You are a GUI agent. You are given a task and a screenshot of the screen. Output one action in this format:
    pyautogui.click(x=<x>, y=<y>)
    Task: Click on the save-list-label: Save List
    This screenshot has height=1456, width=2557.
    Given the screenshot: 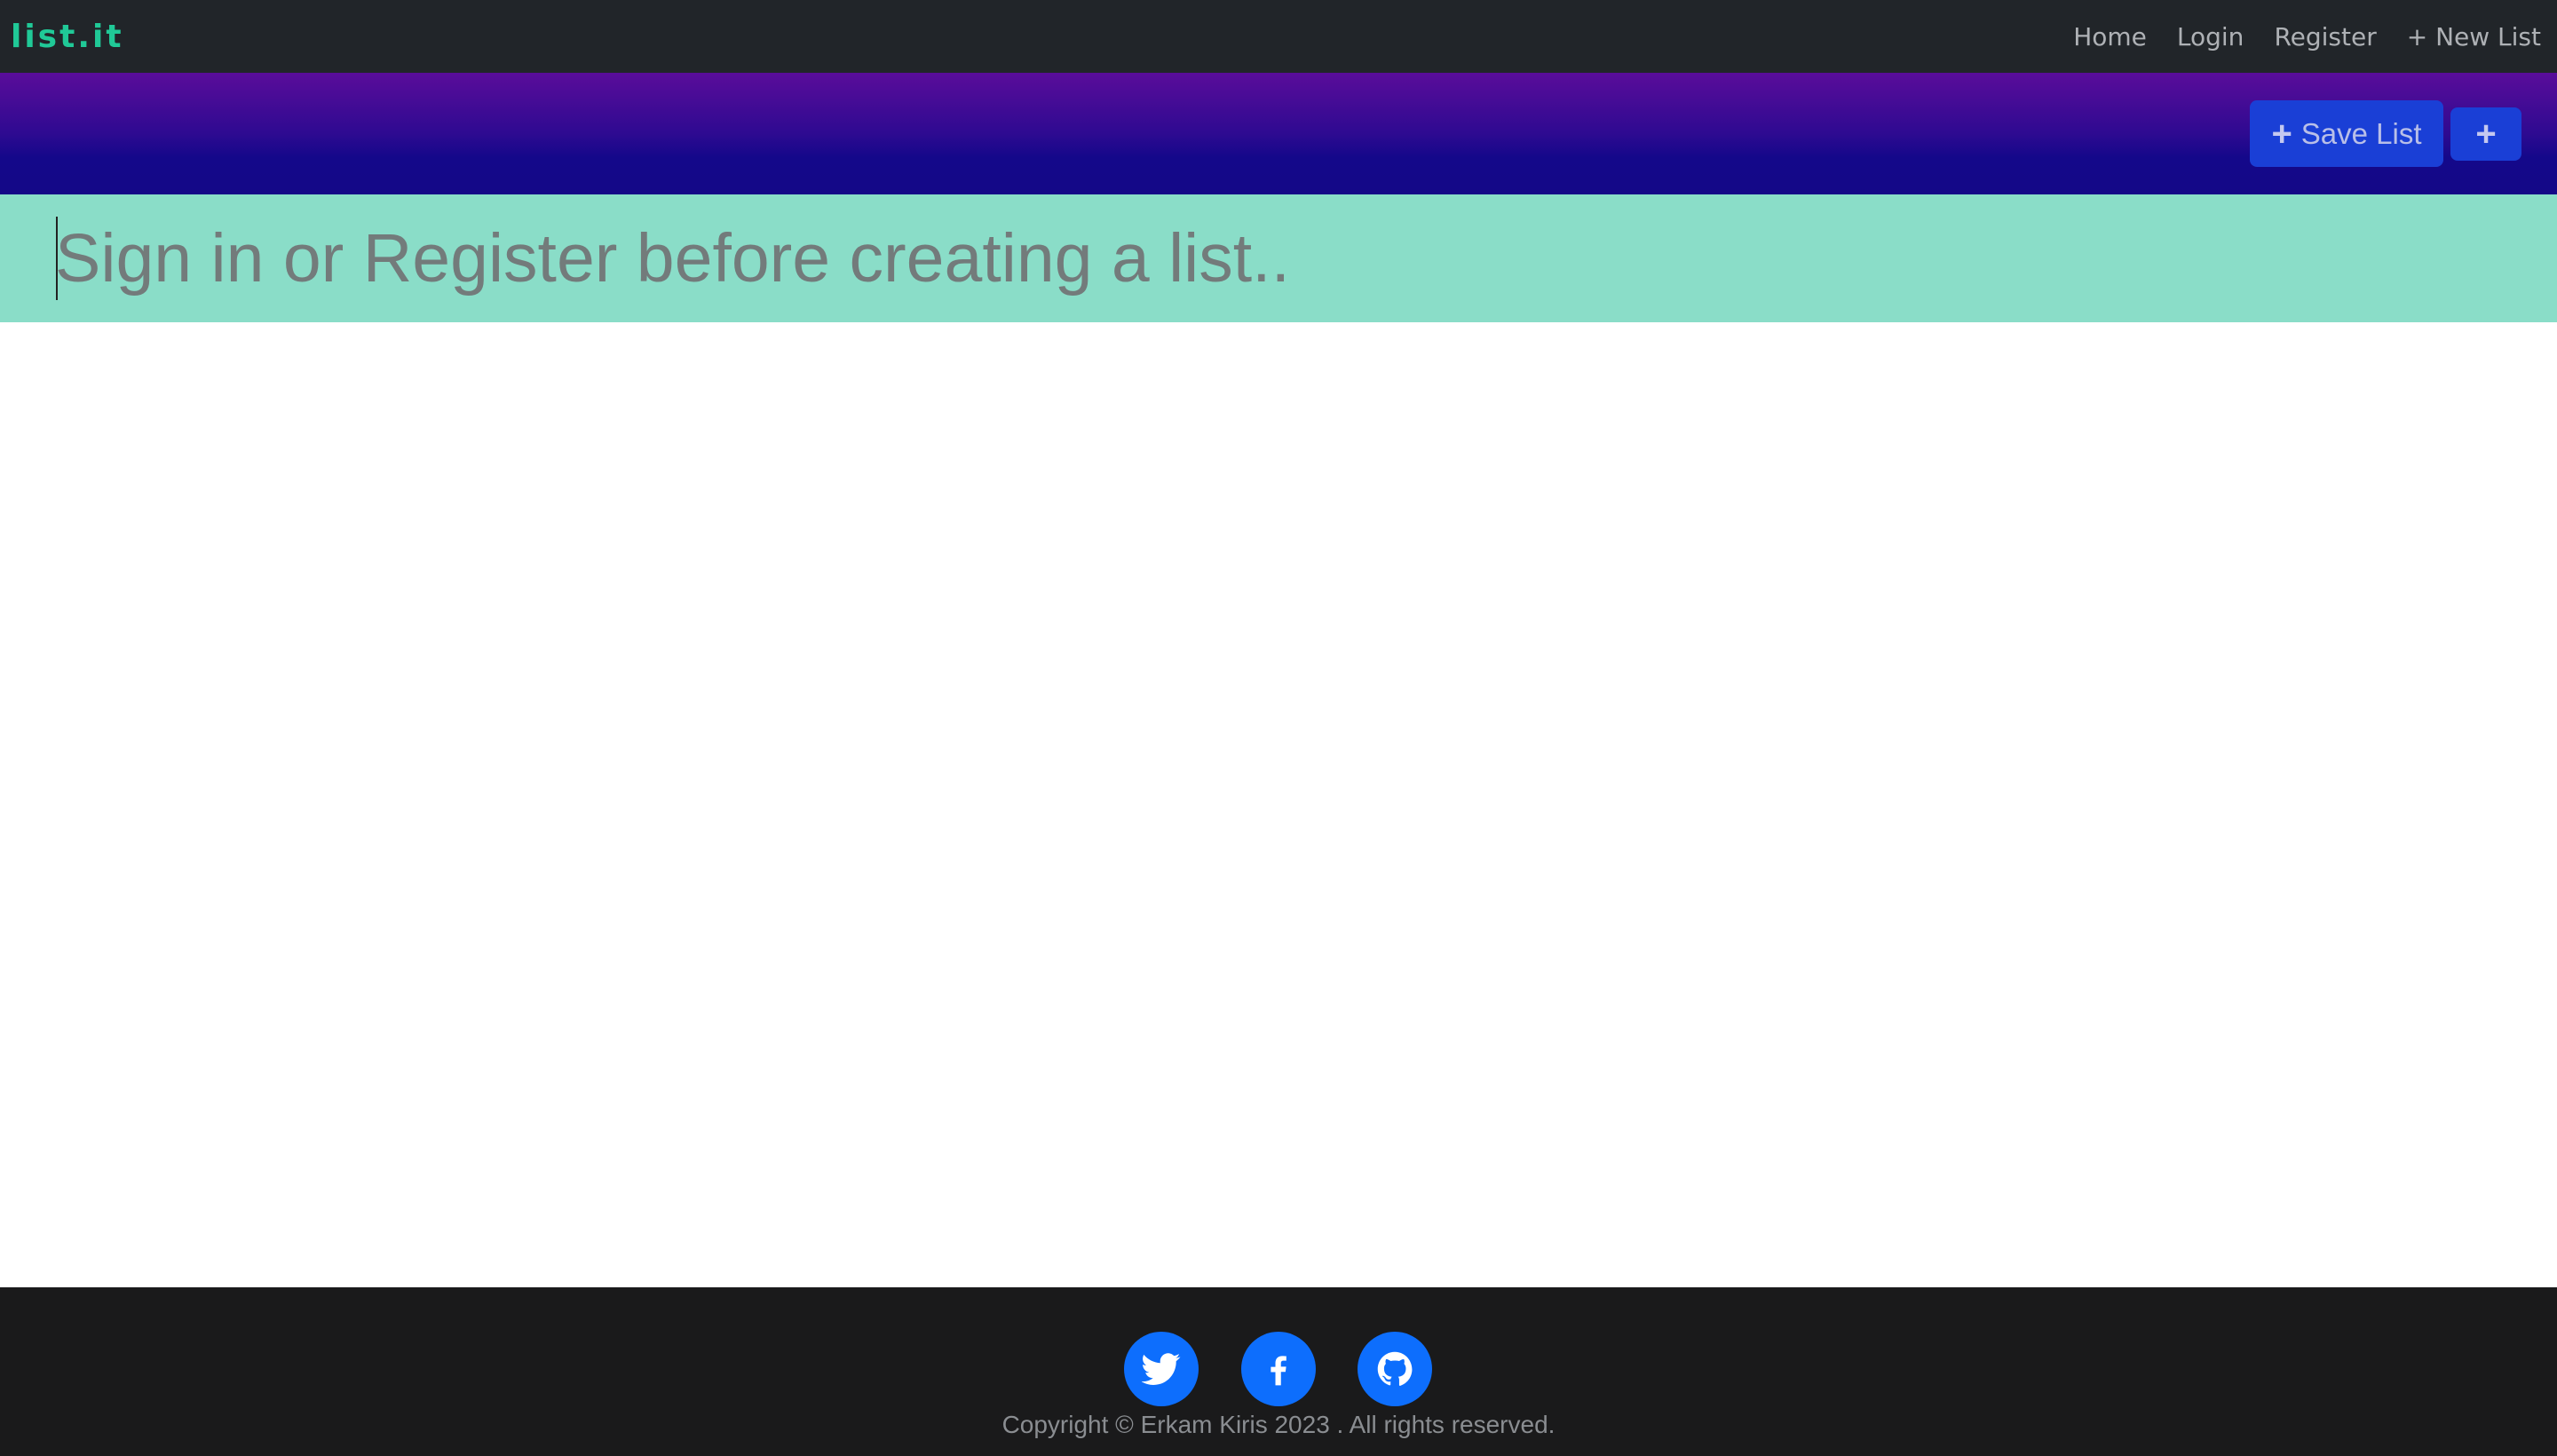 What is the action you would take?
    pyautogui.click(x=2361, y=133)
    